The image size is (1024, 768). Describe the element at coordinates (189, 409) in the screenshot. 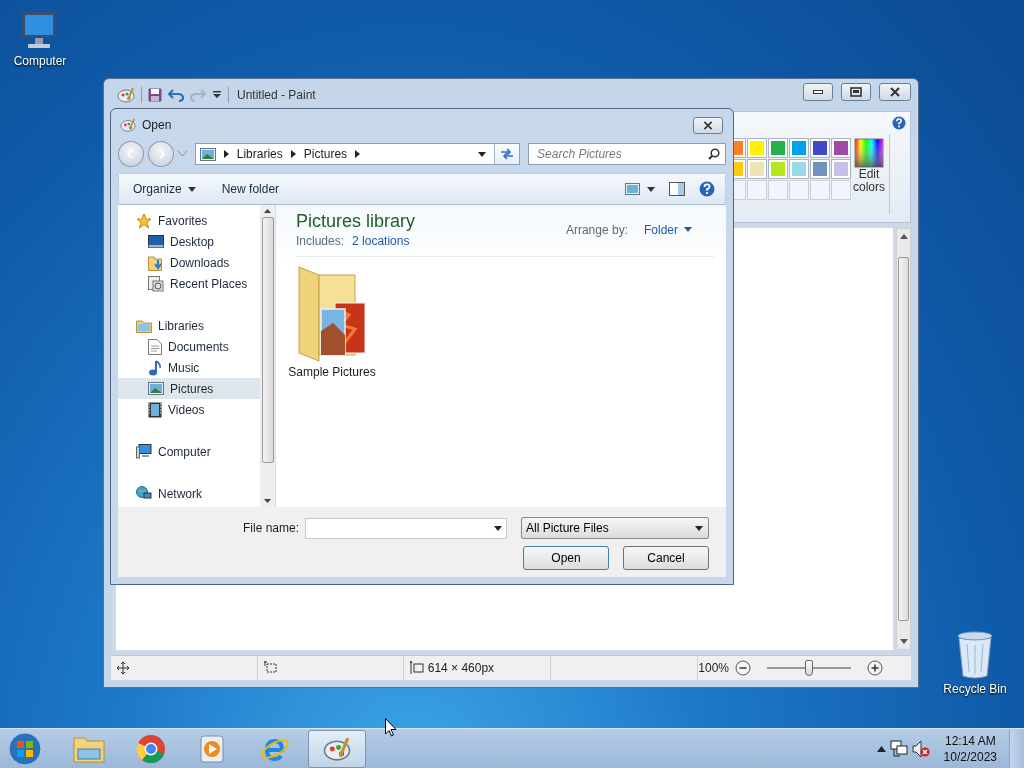

I see `navigation-item: Videos` at that location.